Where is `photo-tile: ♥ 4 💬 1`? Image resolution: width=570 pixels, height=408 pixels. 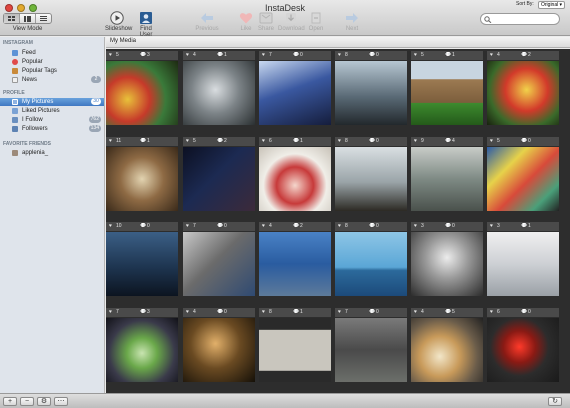 photo-tile: ♥ 4 💬 1 is located at coordinates (219, 88).